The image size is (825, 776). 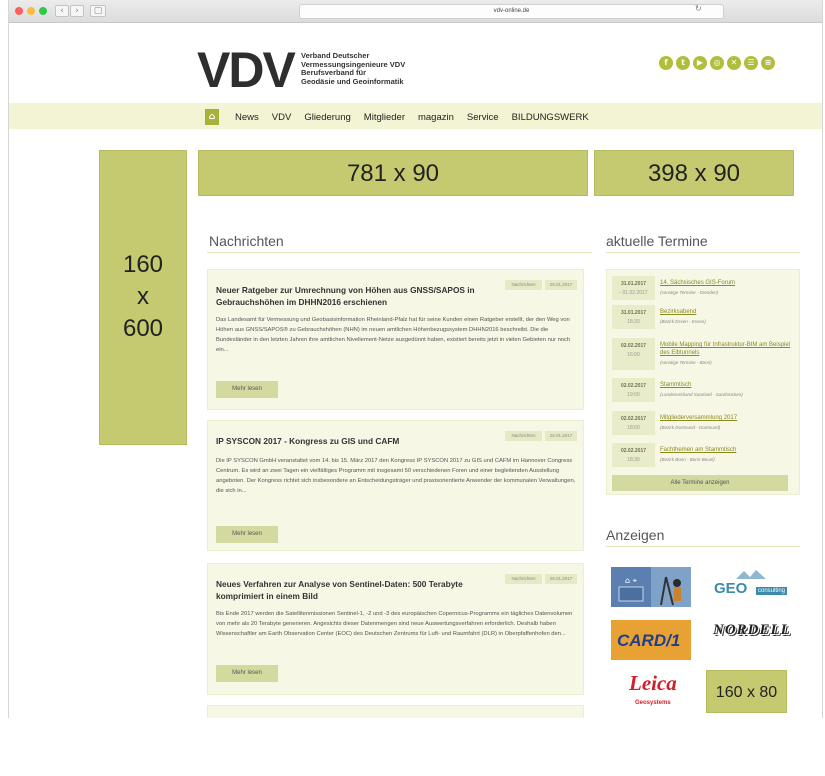 What do you see at coordinates (749, 585) in the screenshot?
I see `sponsor-logo-geo-consulting: GEO consulting` at bounding box center [749, 585].